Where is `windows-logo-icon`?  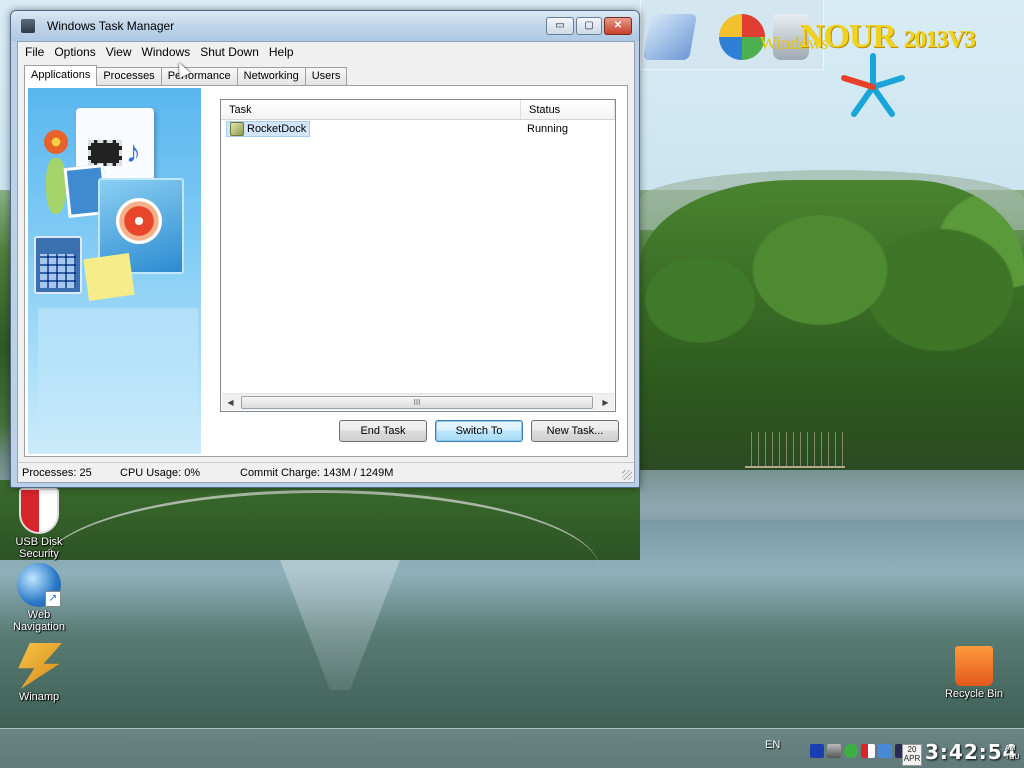
windows-logo-icon is located at coordinates (742, 37).